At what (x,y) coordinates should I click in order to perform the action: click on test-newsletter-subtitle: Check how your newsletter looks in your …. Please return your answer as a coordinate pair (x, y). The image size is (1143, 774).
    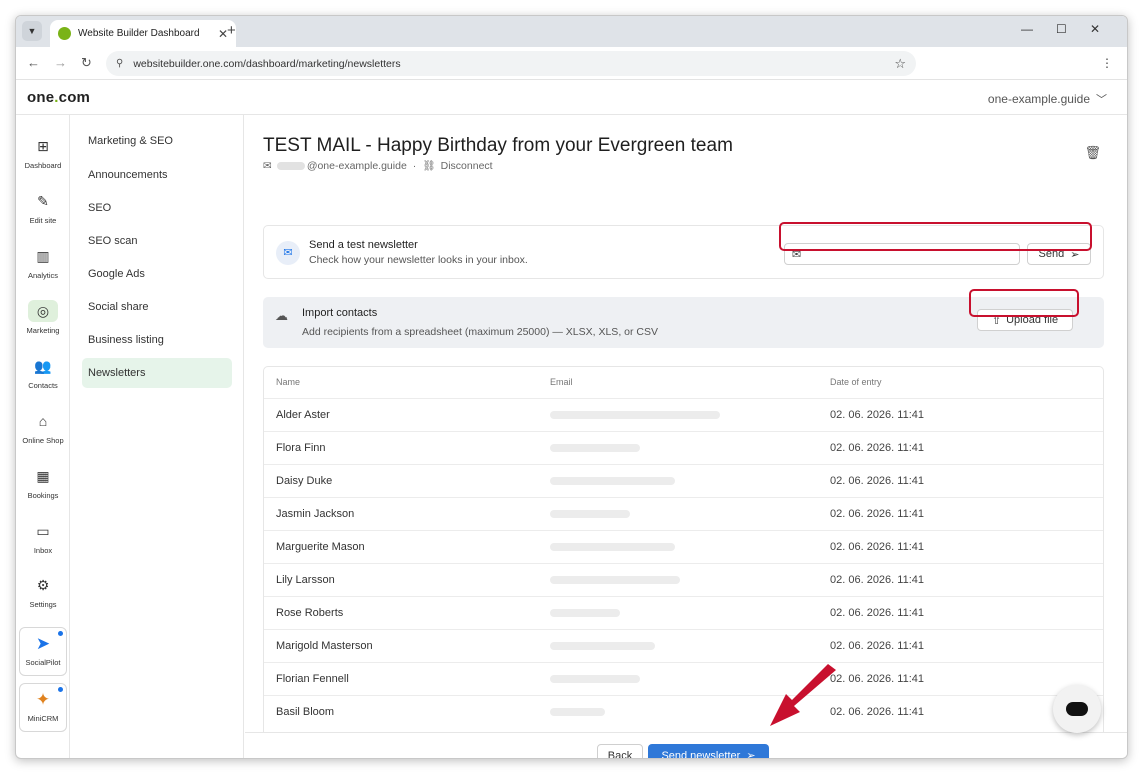
    Looking at the image, I should click on (418, 260).